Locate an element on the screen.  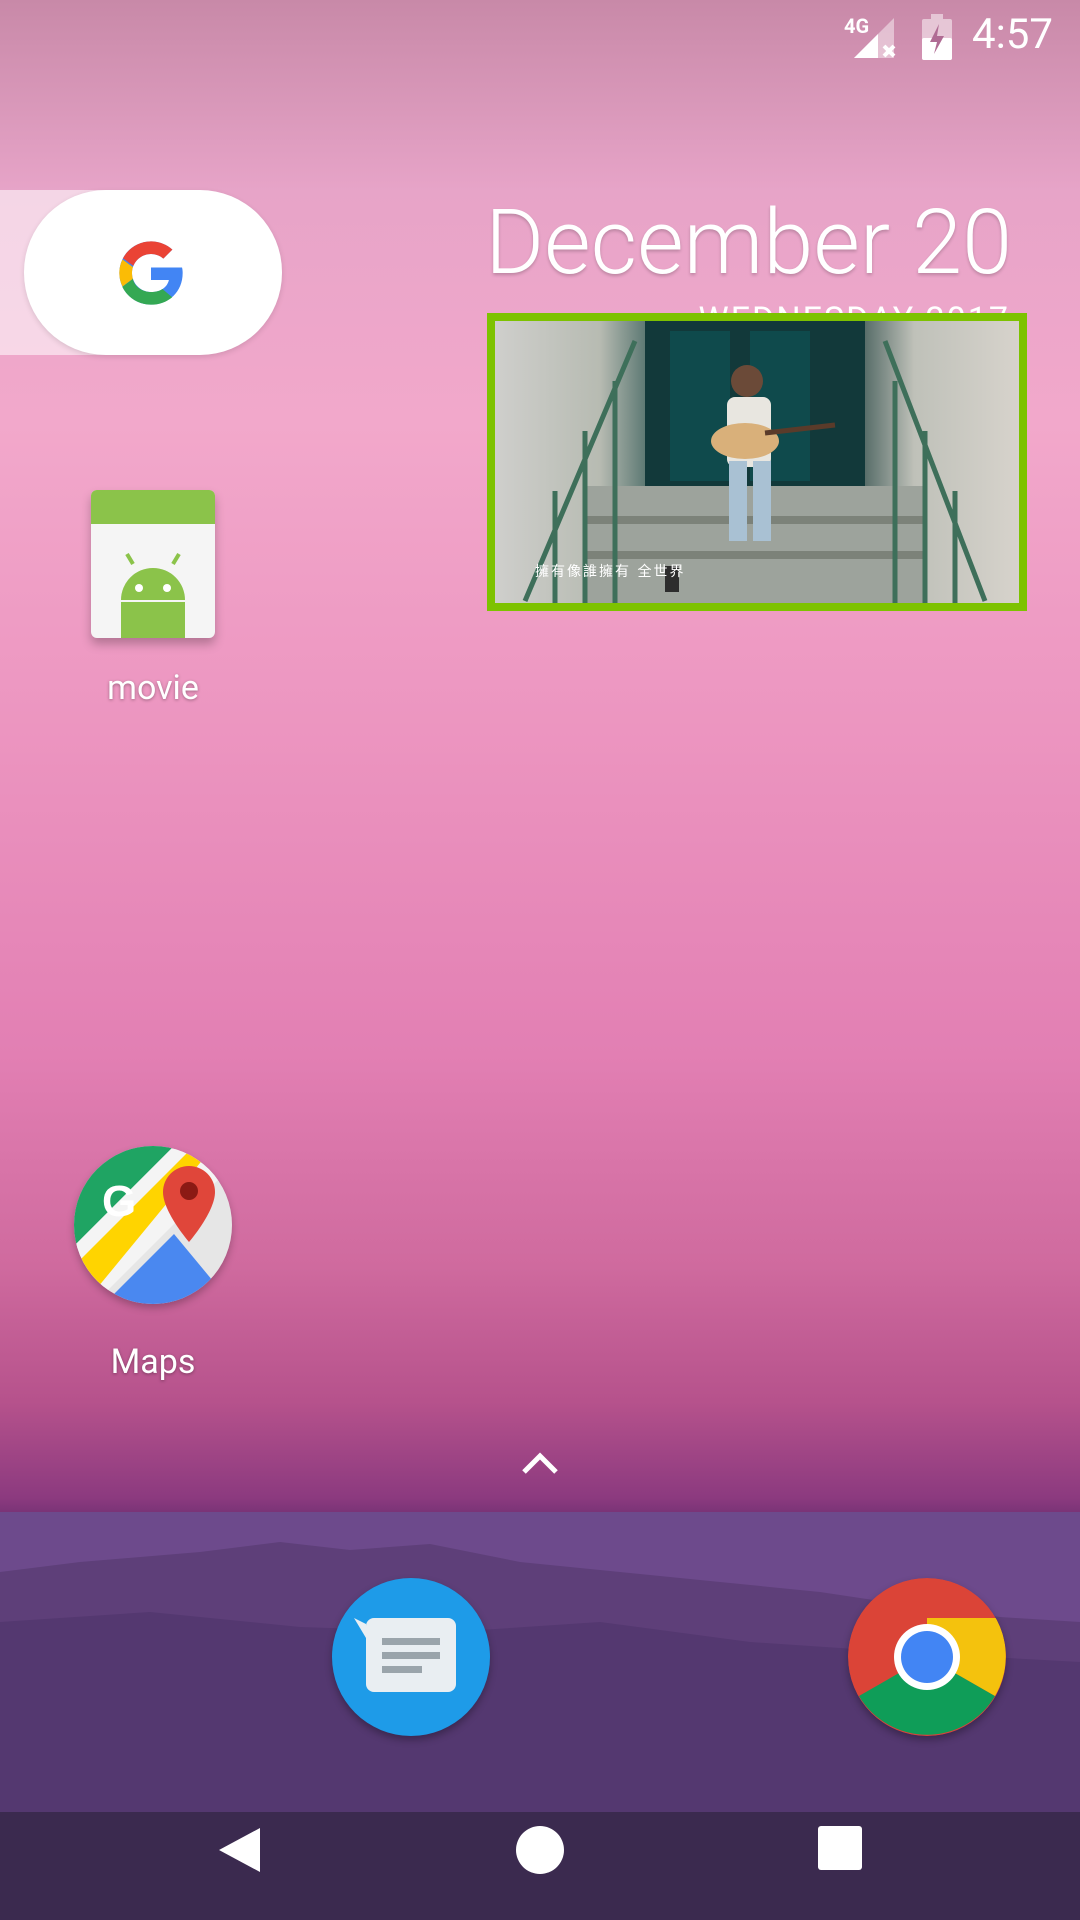
video-thumbnail: 擁有像誰擁有 全世界 is located at coordinates (757, 462).